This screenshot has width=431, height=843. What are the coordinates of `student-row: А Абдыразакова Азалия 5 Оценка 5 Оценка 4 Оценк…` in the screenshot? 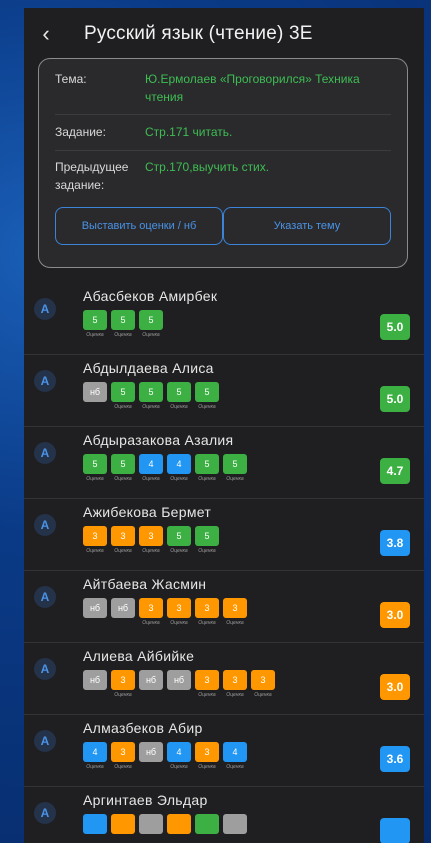 It's located at (224, 463).